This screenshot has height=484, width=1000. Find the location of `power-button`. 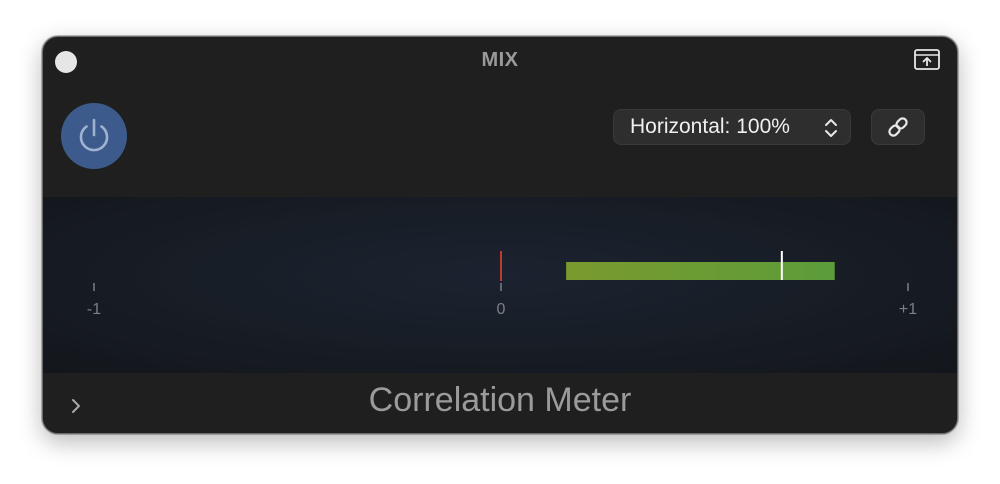

power-button is located at coordinates (94, 136).